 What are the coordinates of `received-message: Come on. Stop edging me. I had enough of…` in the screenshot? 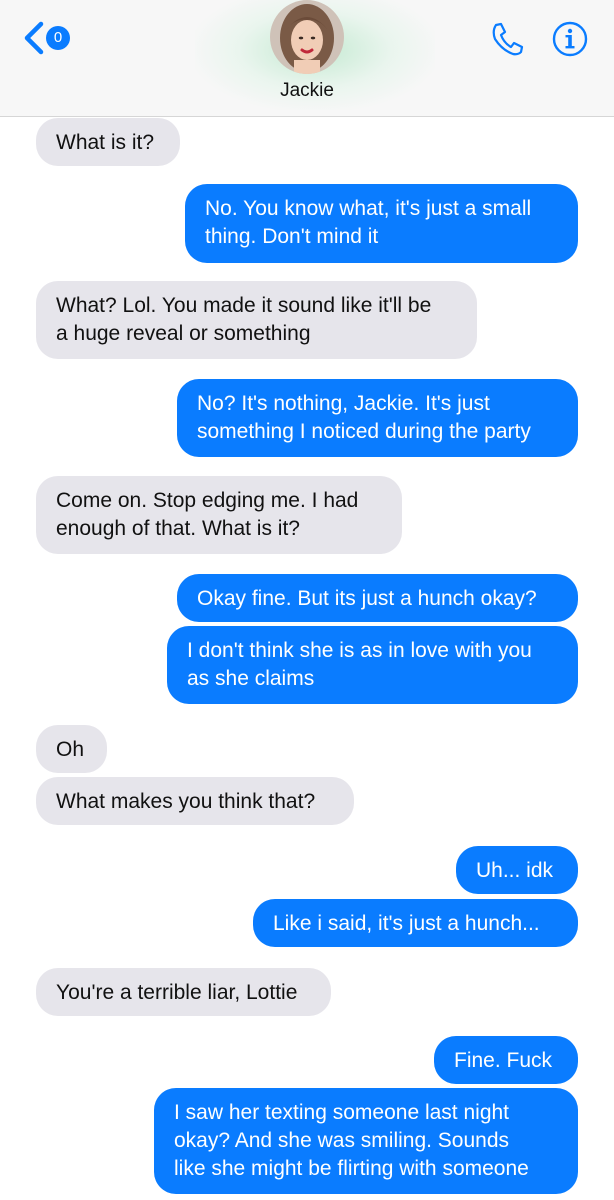 It's located at (219, 515).